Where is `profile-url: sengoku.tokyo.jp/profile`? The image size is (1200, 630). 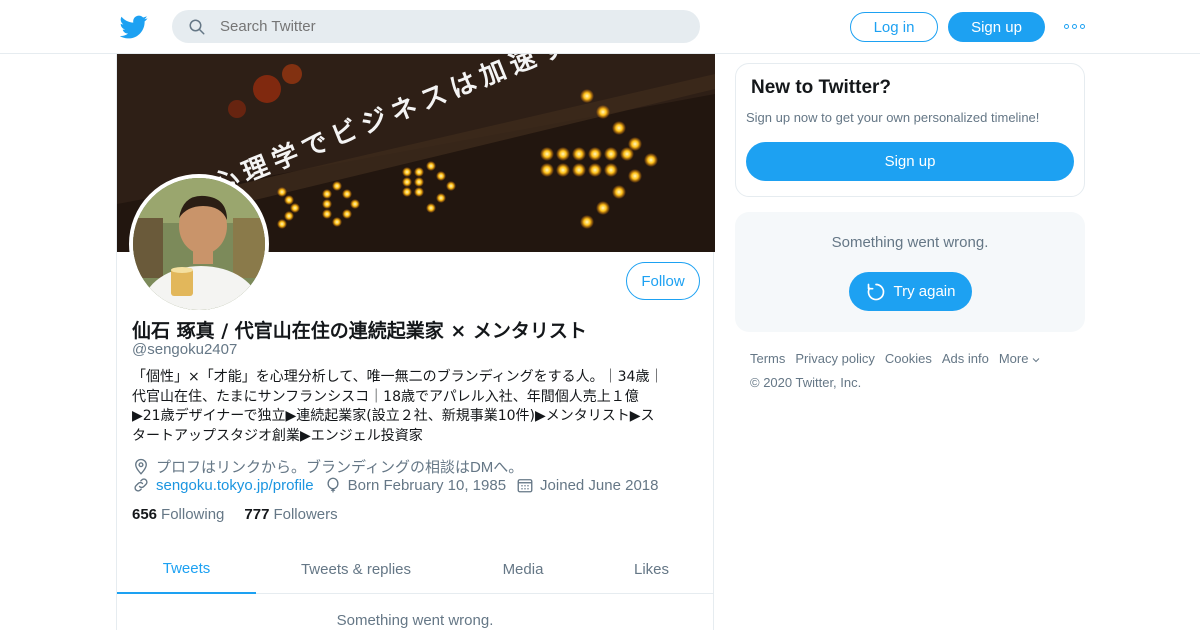
profile-url: sengoku.tokyo.jp/profile is located at coordinates (223, 485).